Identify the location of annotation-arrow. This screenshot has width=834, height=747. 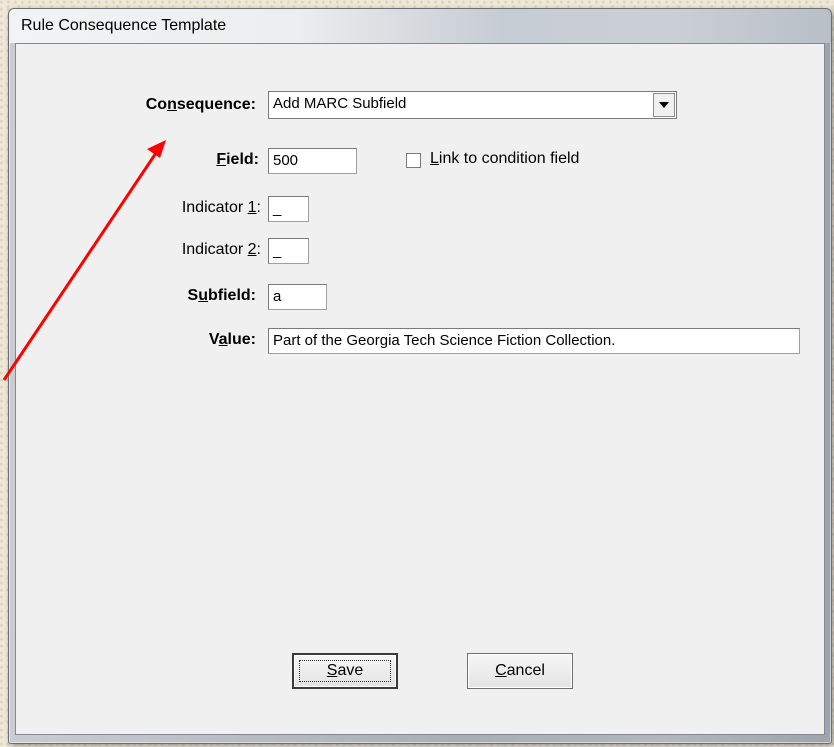
(84, 260).